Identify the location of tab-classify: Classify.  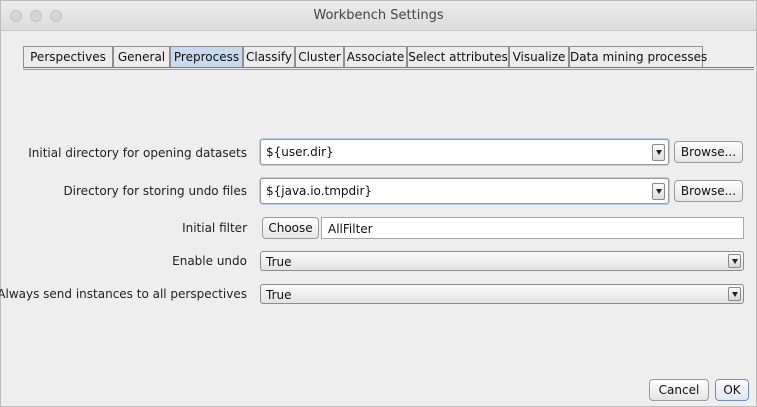
(269, 56).